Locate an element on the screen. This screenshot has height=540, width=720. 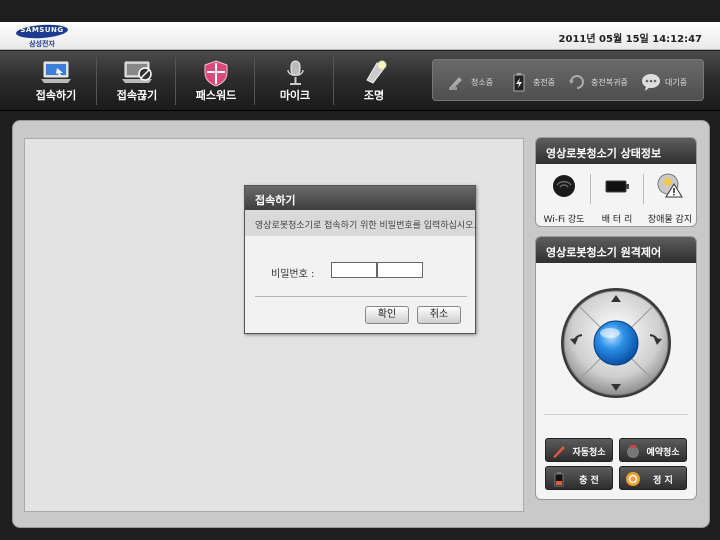
shield-icon is located at coordinates (216, 73).